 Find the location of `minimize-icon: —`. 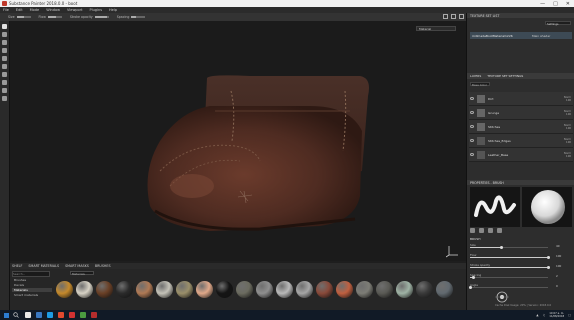

minimize-icon: — is located at coordinates (542, 4).